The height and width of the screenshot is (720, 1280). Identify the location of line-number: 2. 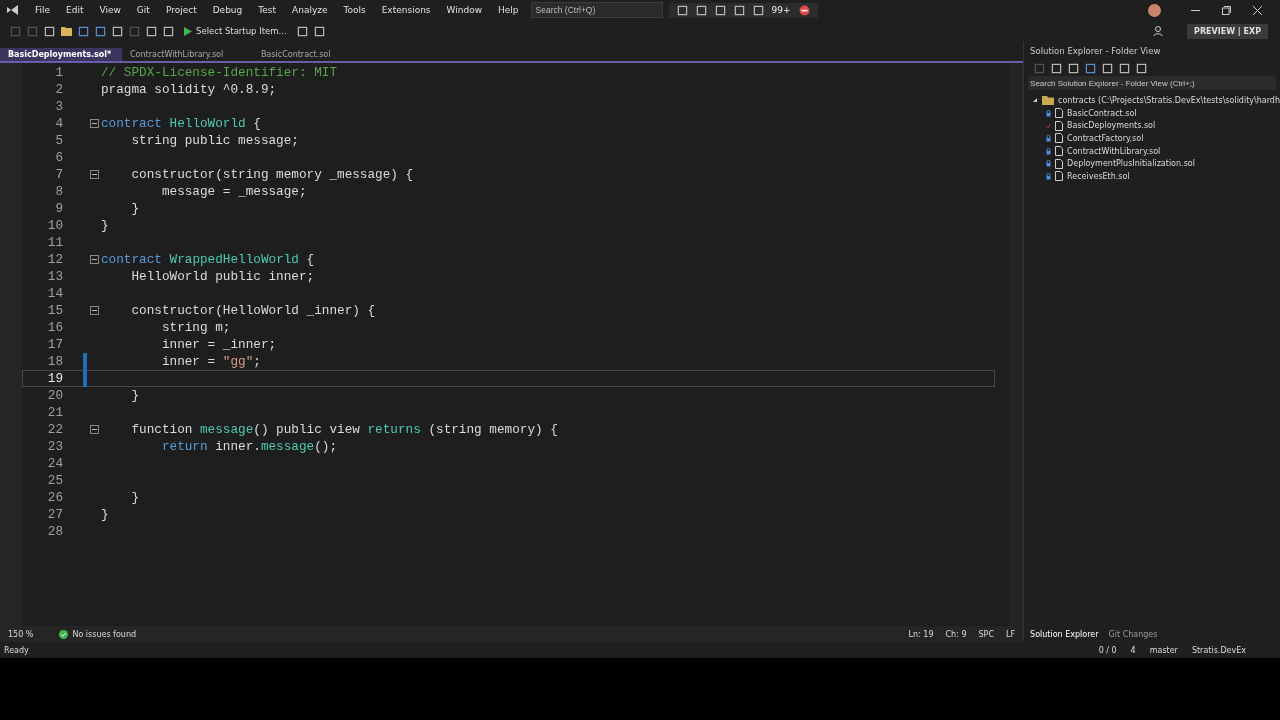
(58, 89).